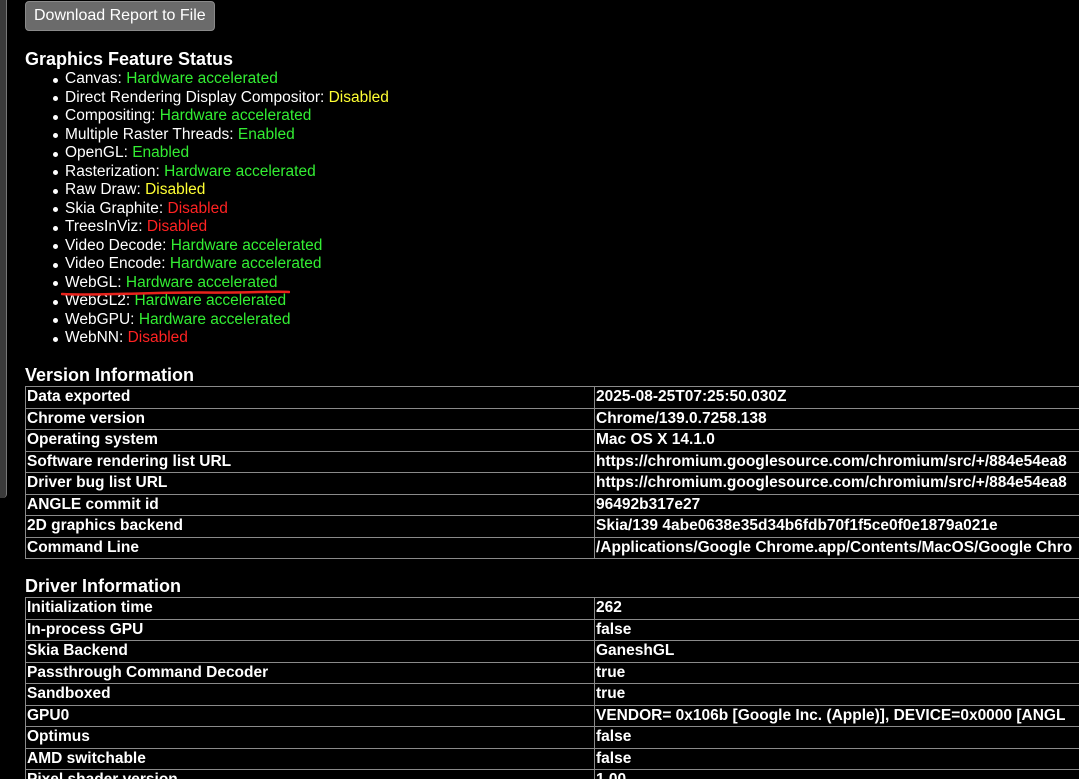  I want to click on feature-name: Raw Draw:, so click(103, 189).